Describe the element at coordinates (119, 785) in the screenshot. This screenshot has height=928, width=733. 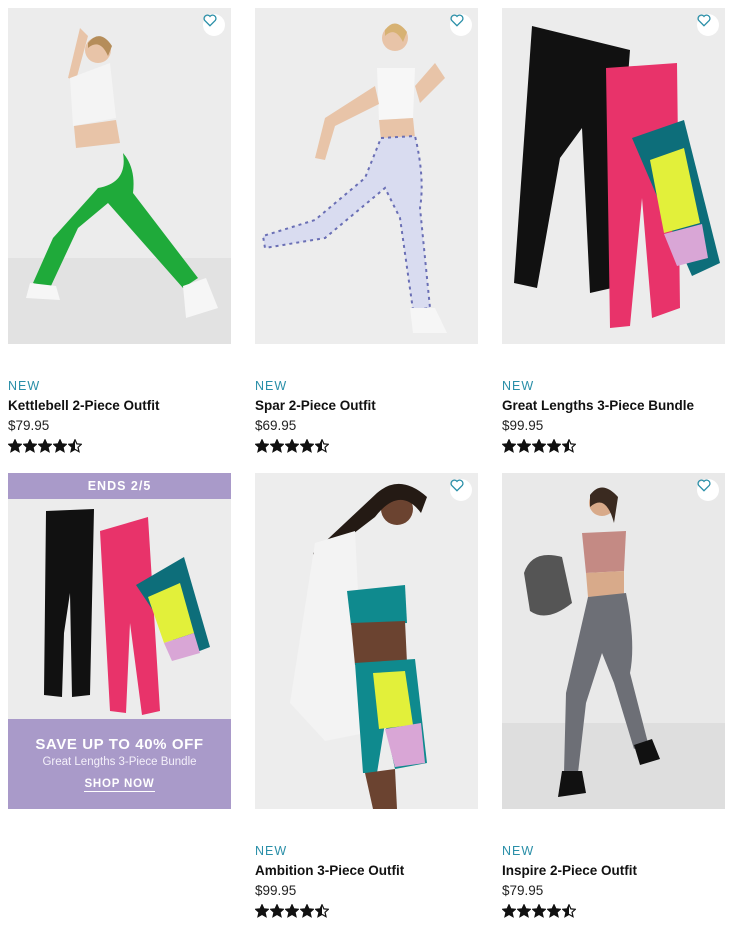
I see `shop-now-link: SHOP NOW` at that location.